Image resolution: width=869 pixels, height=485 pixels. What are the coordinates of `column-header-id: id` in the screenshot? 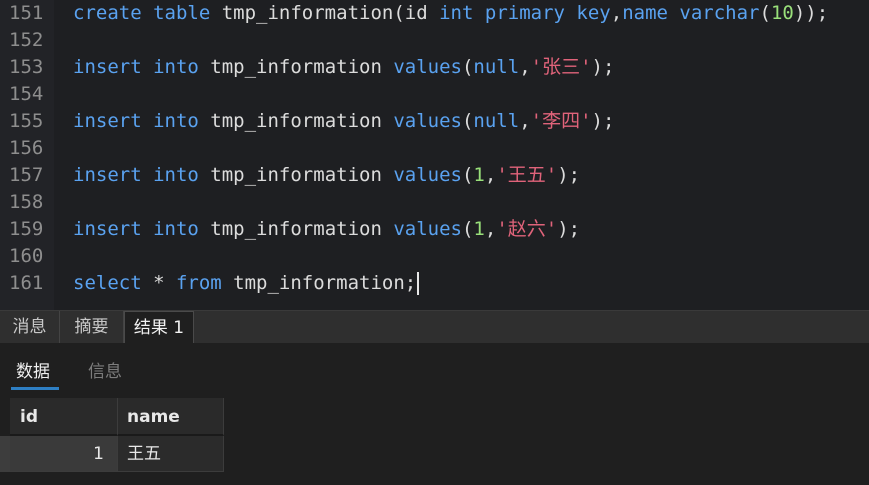 It's located at (64, 417).